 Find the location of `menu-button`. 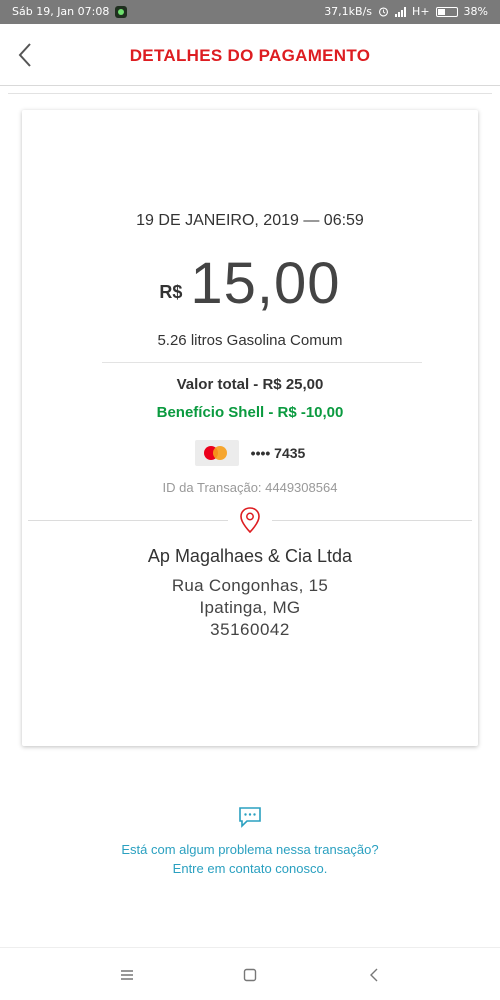

menu-button is located at coordinates (127, 975).